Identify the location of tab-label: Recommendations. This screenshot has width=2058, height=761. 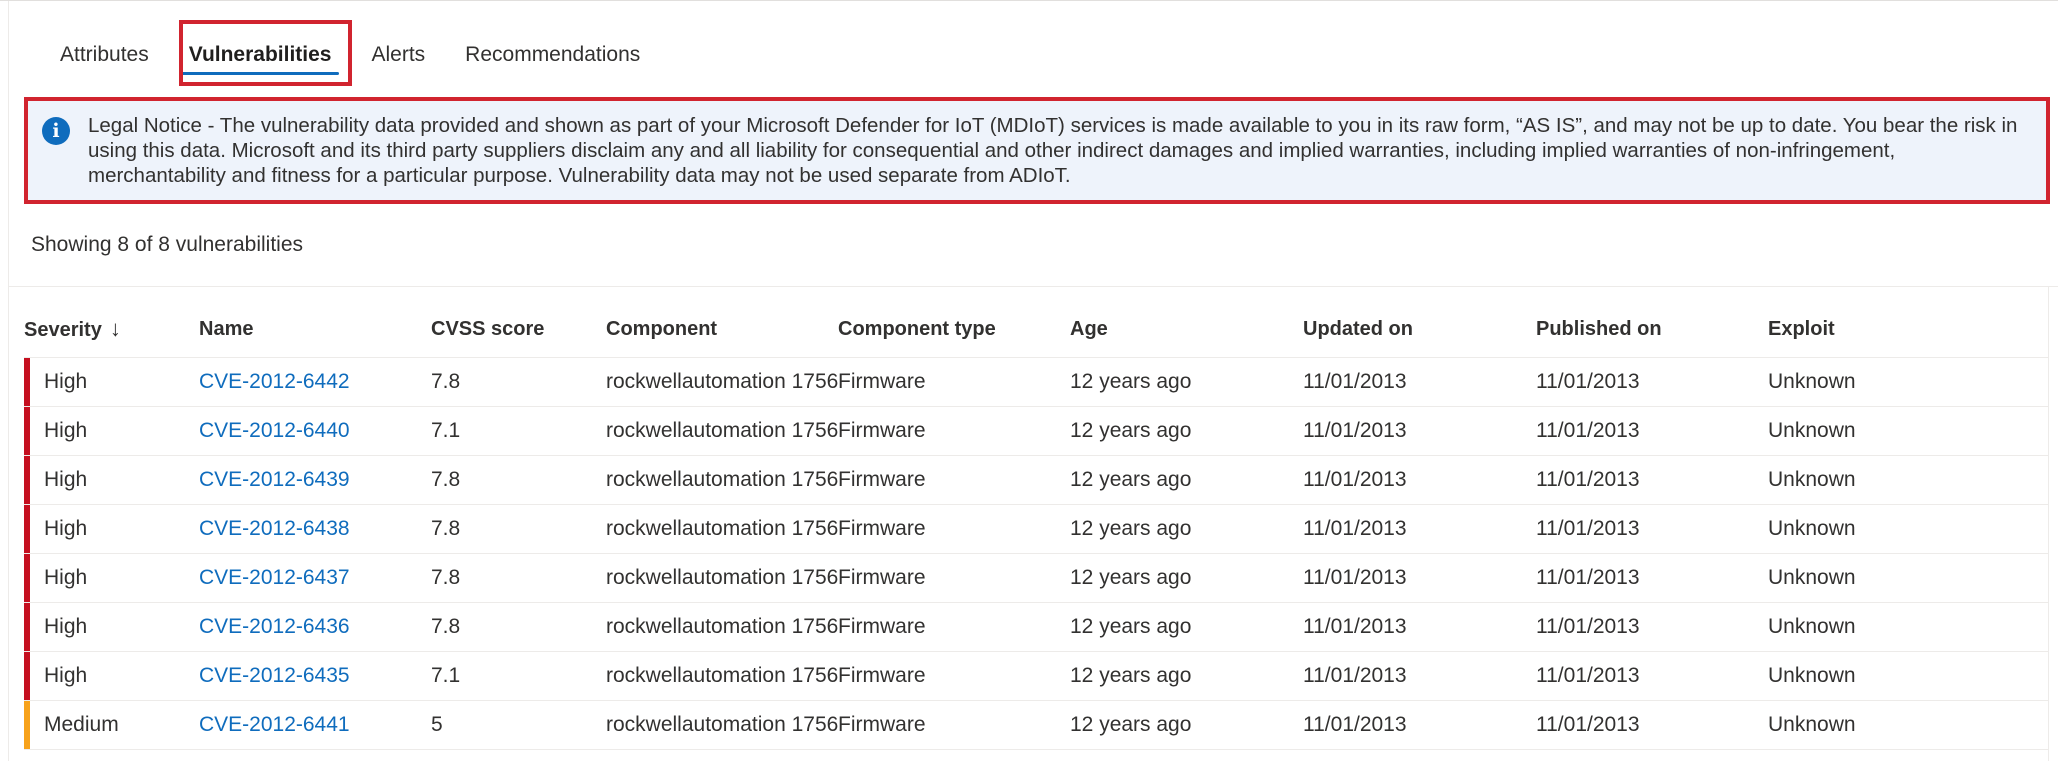
(553, 54).